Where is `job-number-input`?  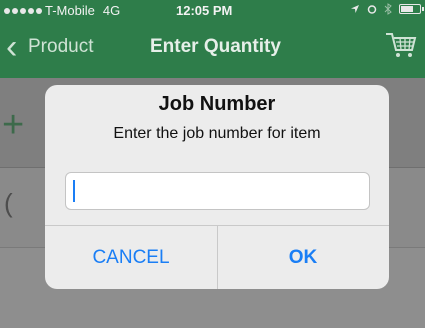
job-number-input is located at coordinates (217, 191).